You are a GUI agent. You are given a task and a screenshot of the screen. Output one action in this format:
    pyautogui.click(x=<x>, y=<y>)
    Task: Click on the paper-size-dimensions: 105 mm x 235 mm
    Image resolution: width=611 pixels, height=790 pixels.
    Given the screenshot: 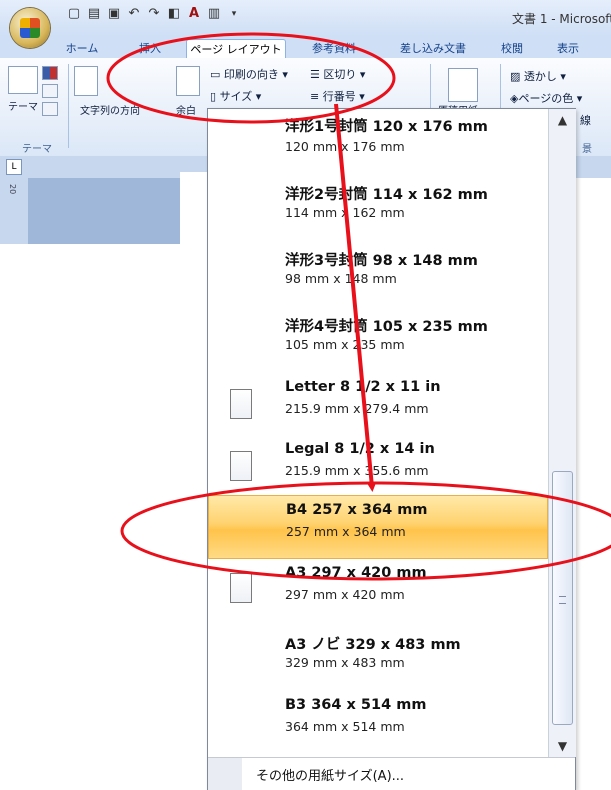 What is the action you would take?
    pyautogui.click(x=345, y=344)
    